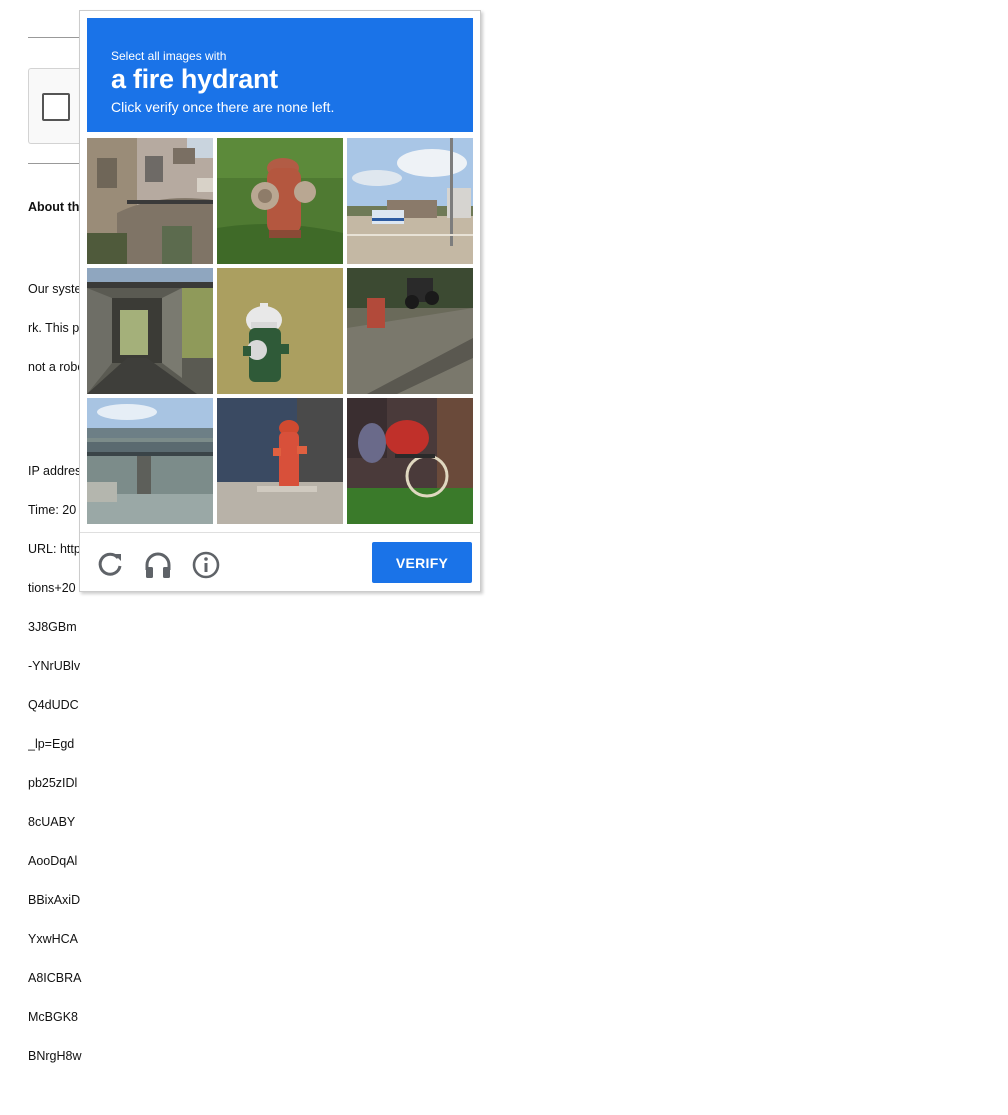 This screenshot has width=1008, height=1115. Describe the element at coordinates (52, 588) in the screenshot. I see `text-line: tions+20` at that location.